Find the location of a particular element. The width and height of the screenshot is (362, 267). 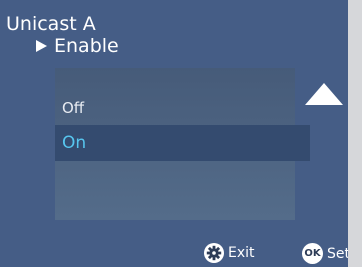

triangle-up-icon is located at coordinates (324, 94).